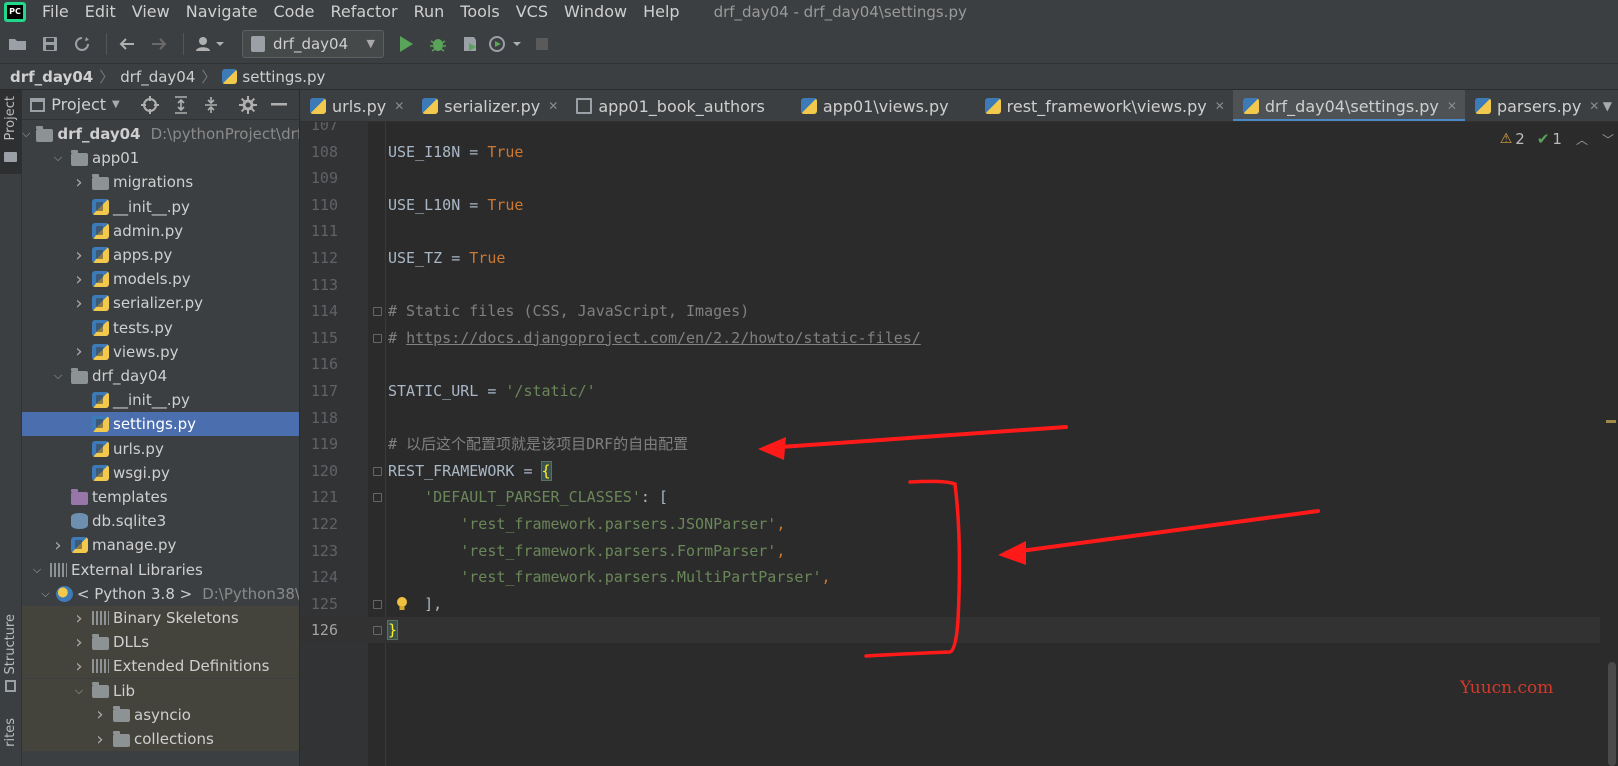 The image size is (1618, 766). Describe the element at coordinates (363, 12) in the screenshot. I see `menu-item-refactor: Refactor` at that location.